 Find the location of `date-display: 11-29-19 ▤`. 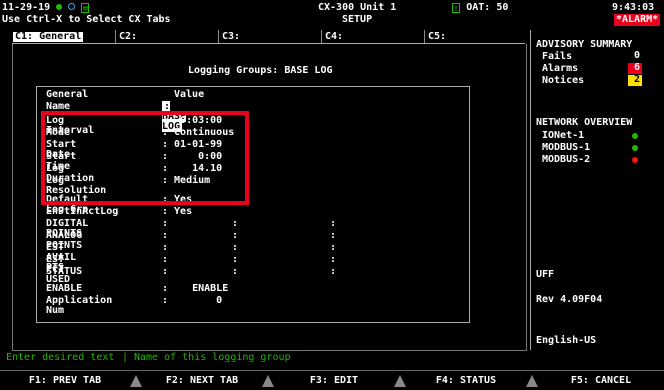

date-display: 11-29-19 ▤ is located at coordinates (46, 7).